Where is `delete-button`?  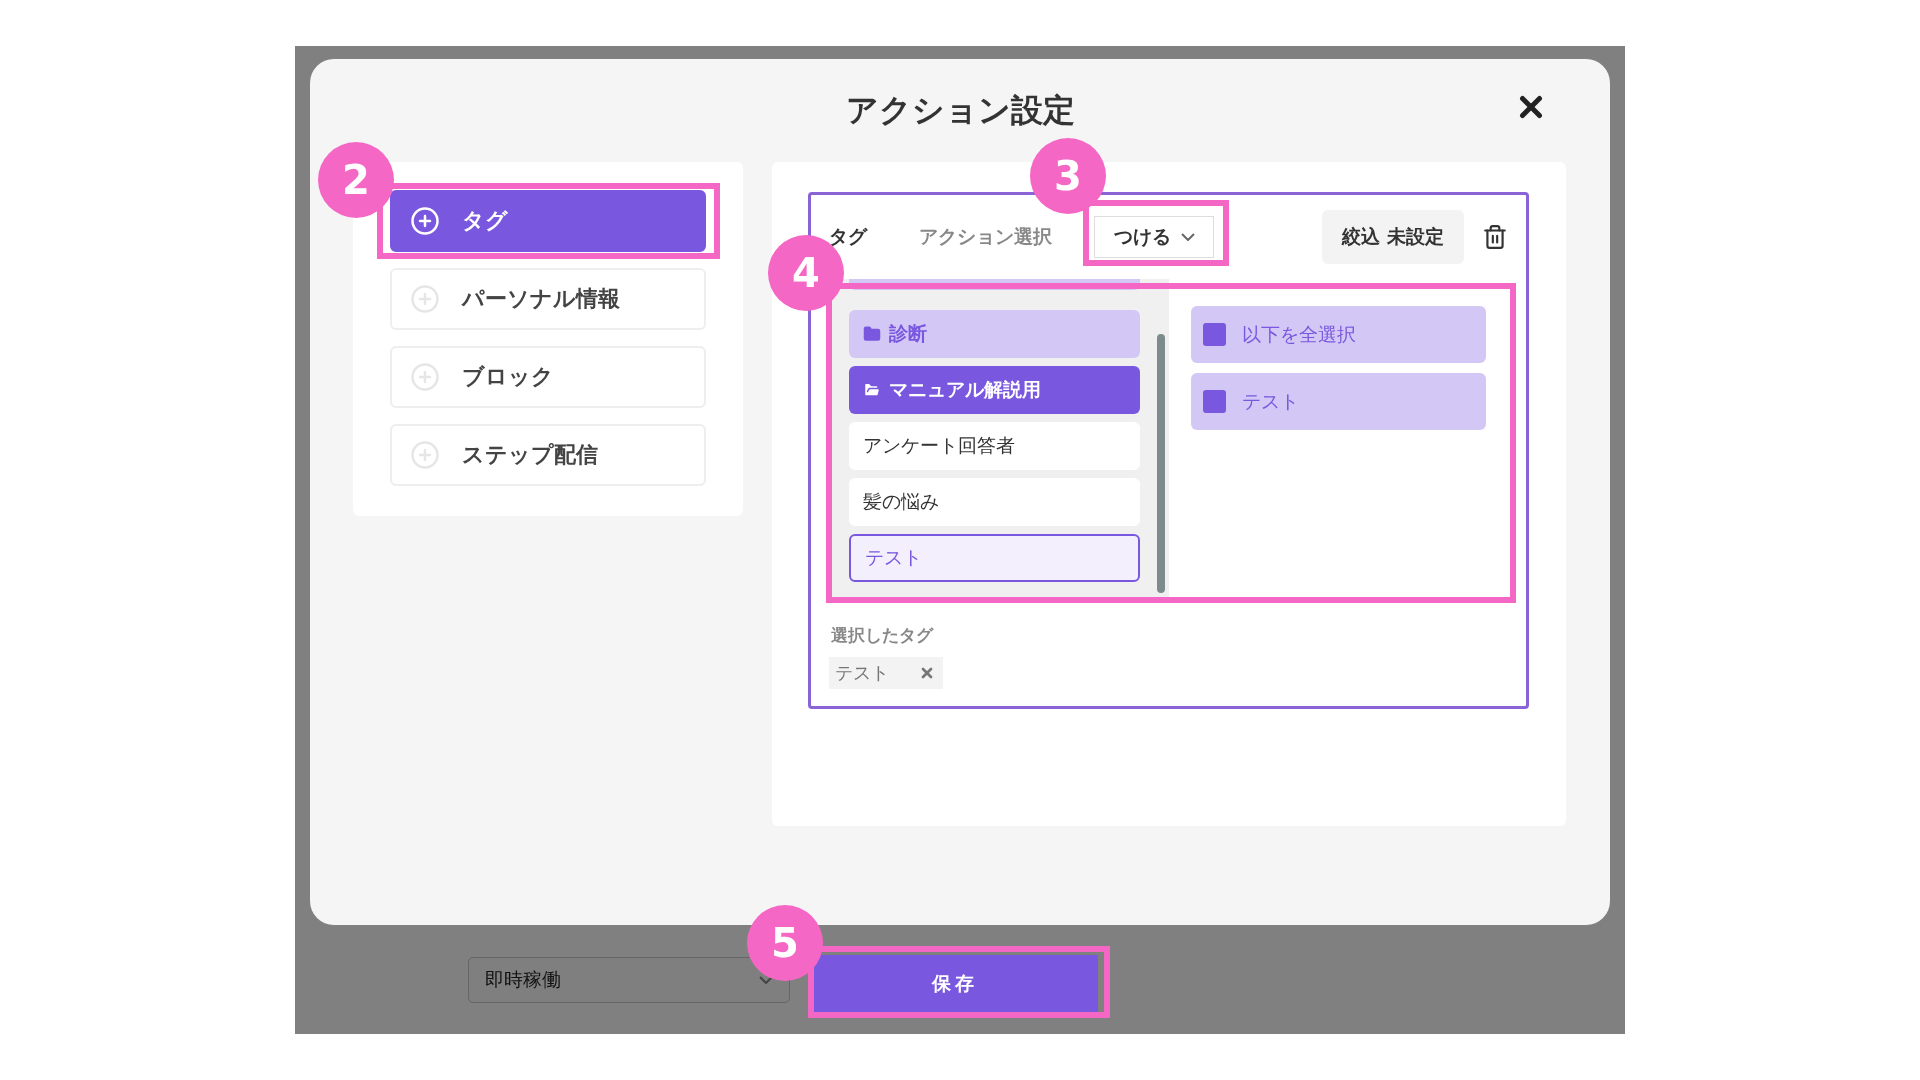
delete-button is located at coordinates (1495, 237).